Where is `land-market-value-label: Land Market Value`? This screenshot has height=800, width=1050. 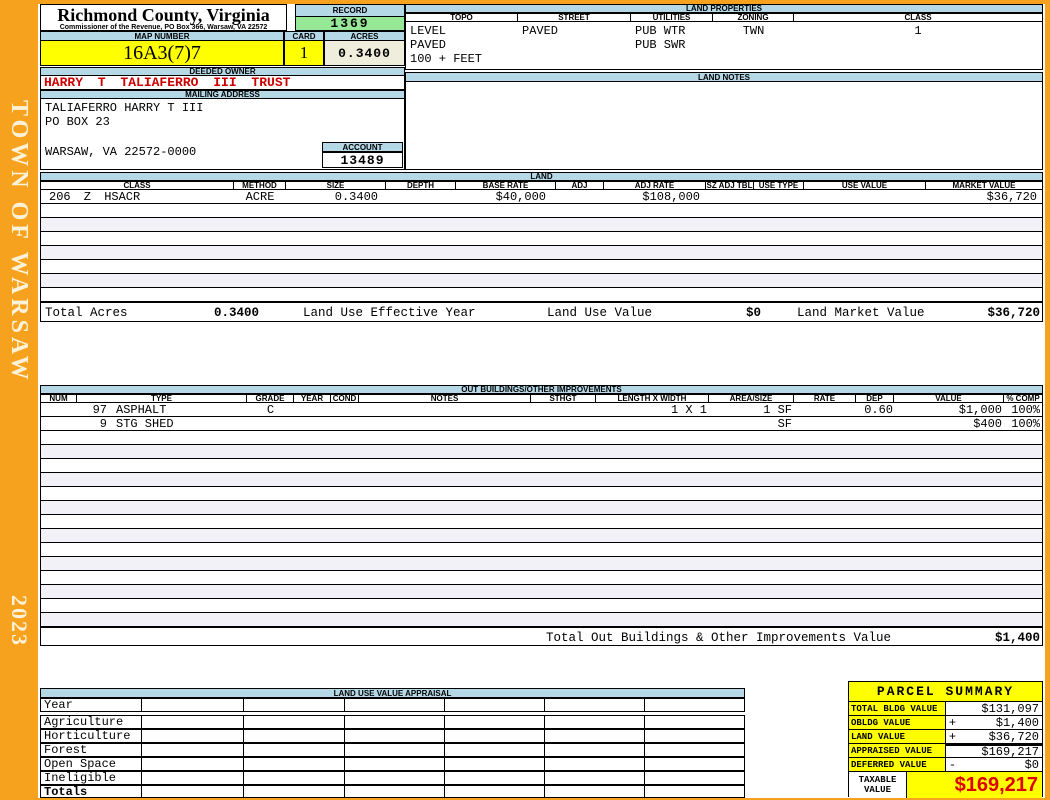 land-market-value-label: Land Market Value is located at coordinates (861, 313).